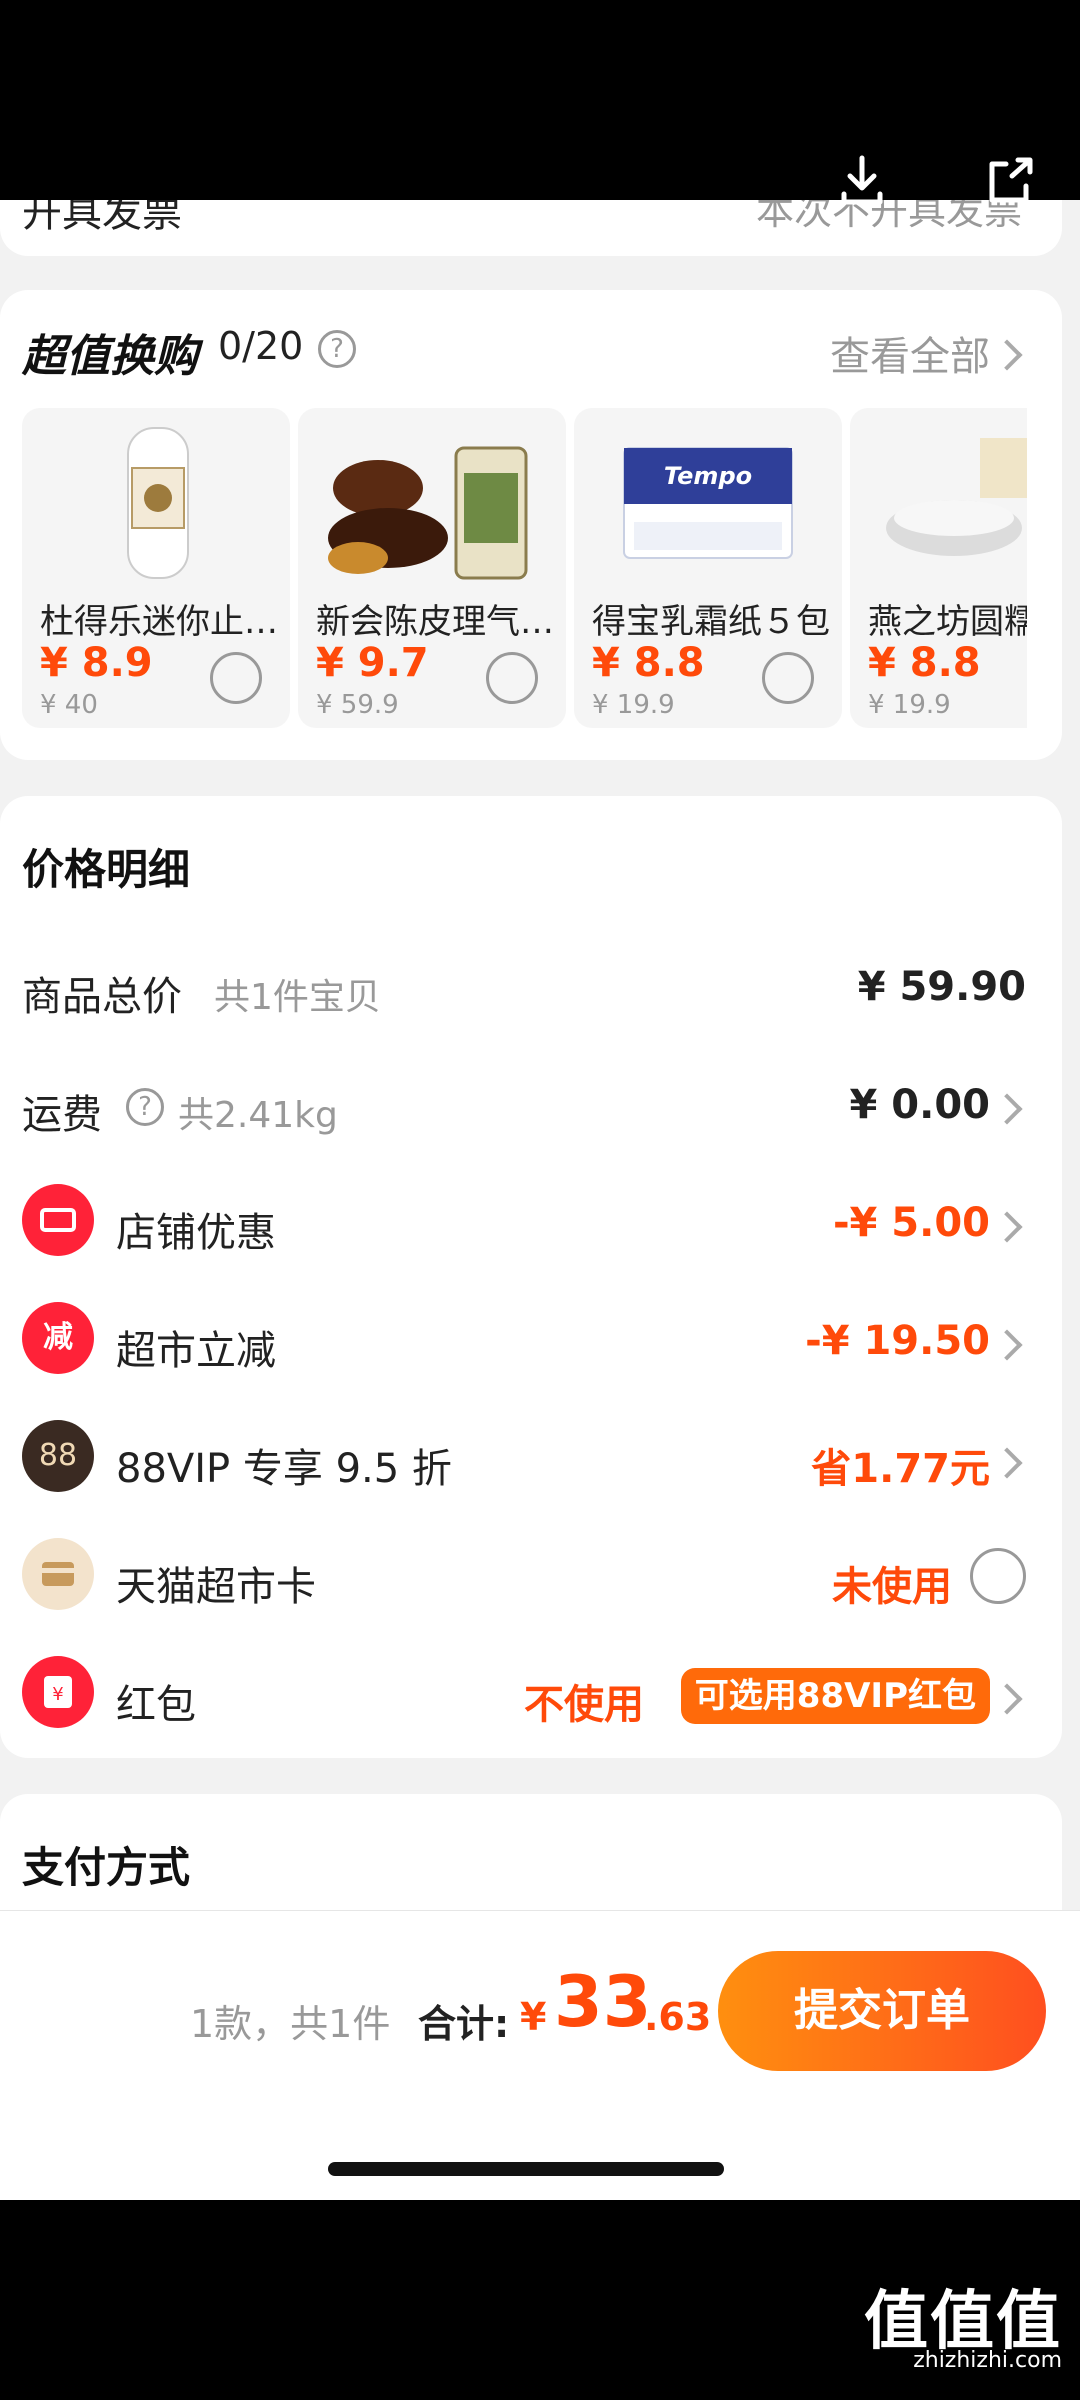  I want to click on product-name: 得宝乳霜纸５包, so click(711, 622).